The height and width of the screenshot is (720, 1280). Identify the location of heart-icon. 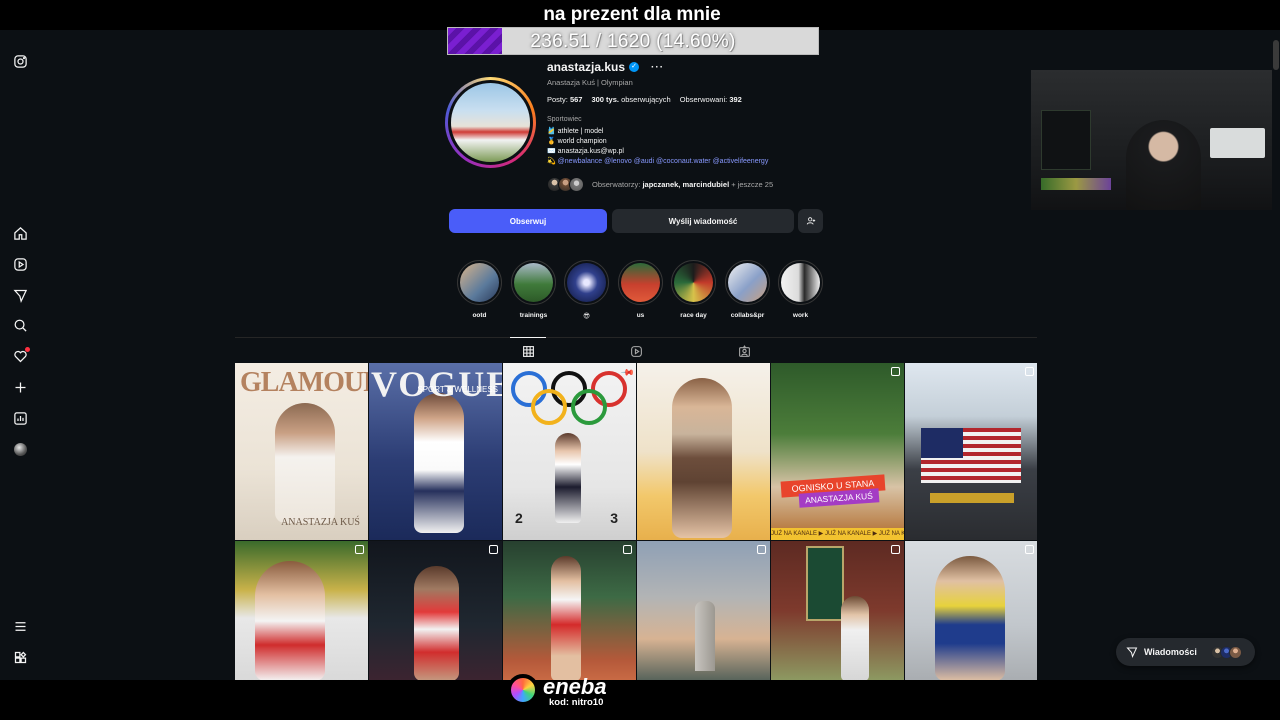
(21, 355).